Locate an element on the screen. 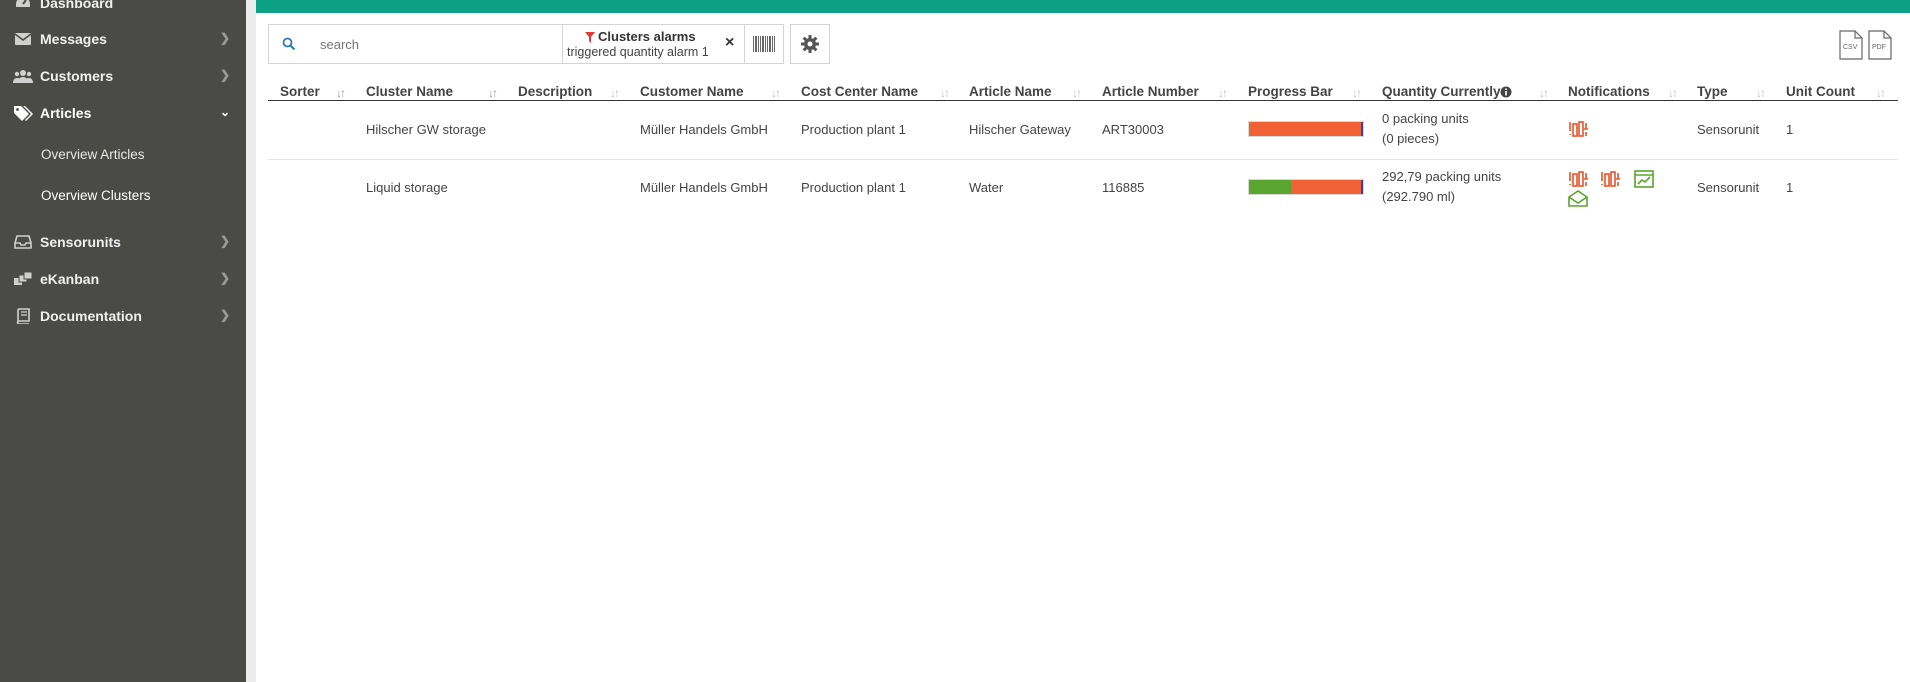 Image resolution: width=1910 pixels, height=682 pixels. search-icon is located at coordinates (289, 44).